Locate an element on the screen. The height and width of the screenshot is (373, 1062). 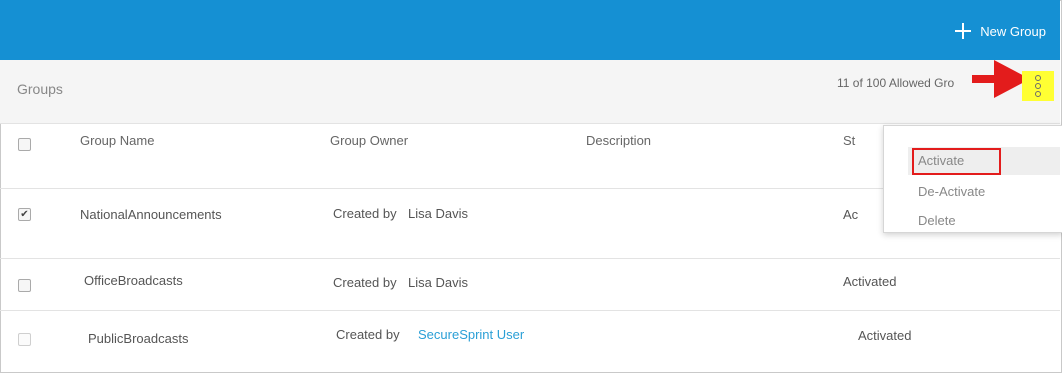
kebab-menu-icon is located at coordinates (1038, 86).